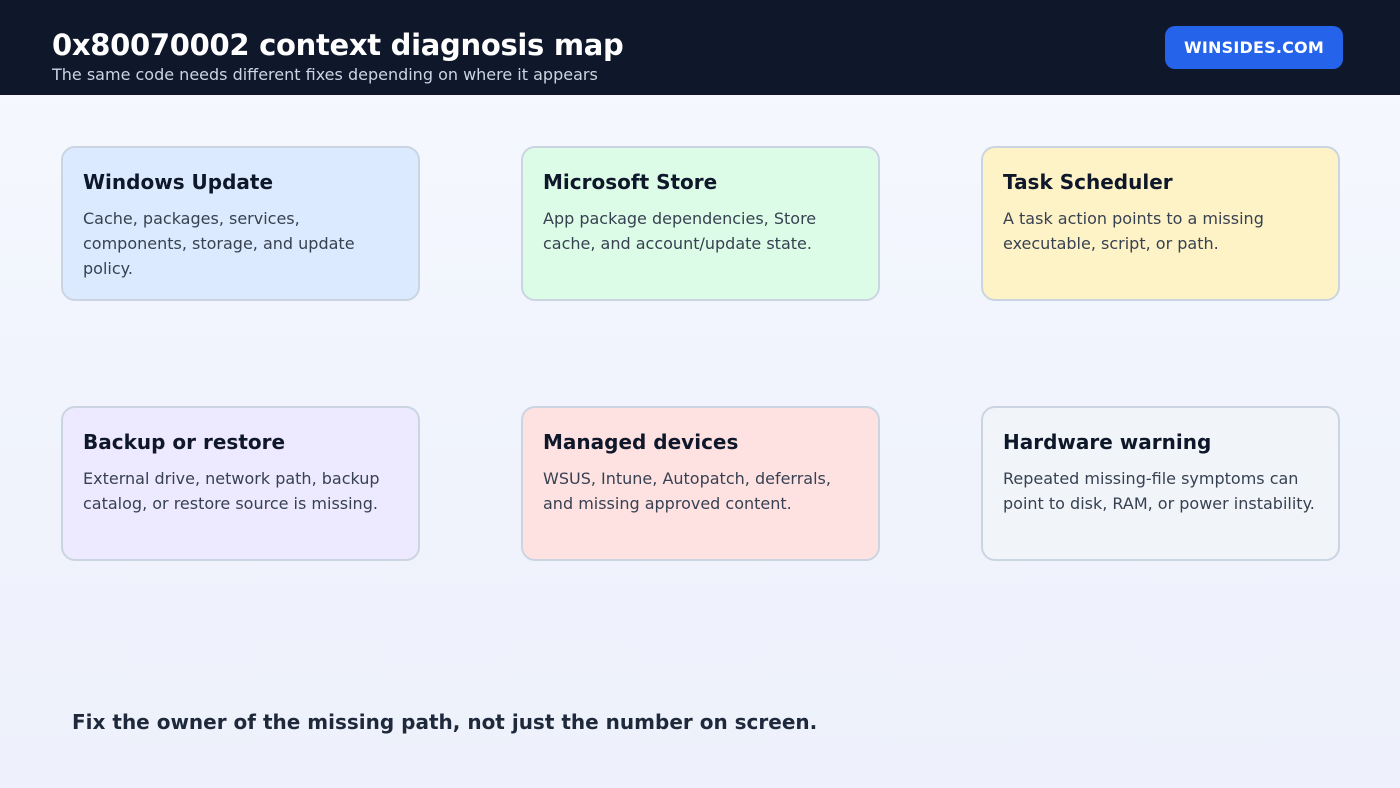 This screenshot has height=788, width=1400. Describe the element at coordinates (1107, 442) in the screenshot. I see `card-title: Hardware warning` at that location.